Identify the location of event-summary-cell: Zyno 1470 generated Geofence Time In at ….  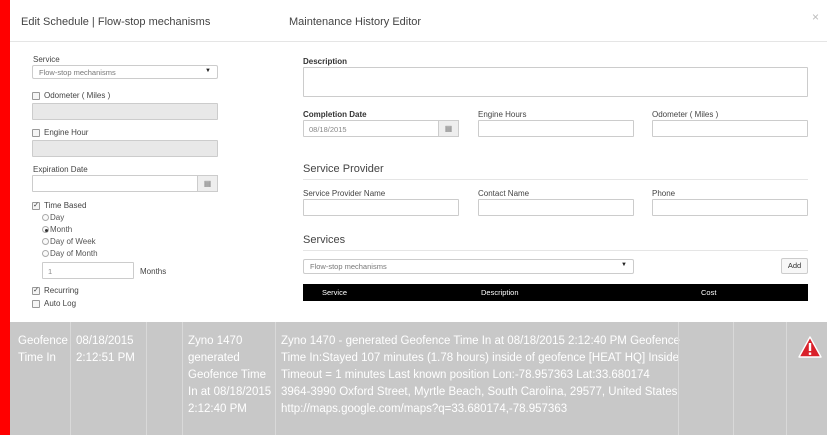
(230, 375).